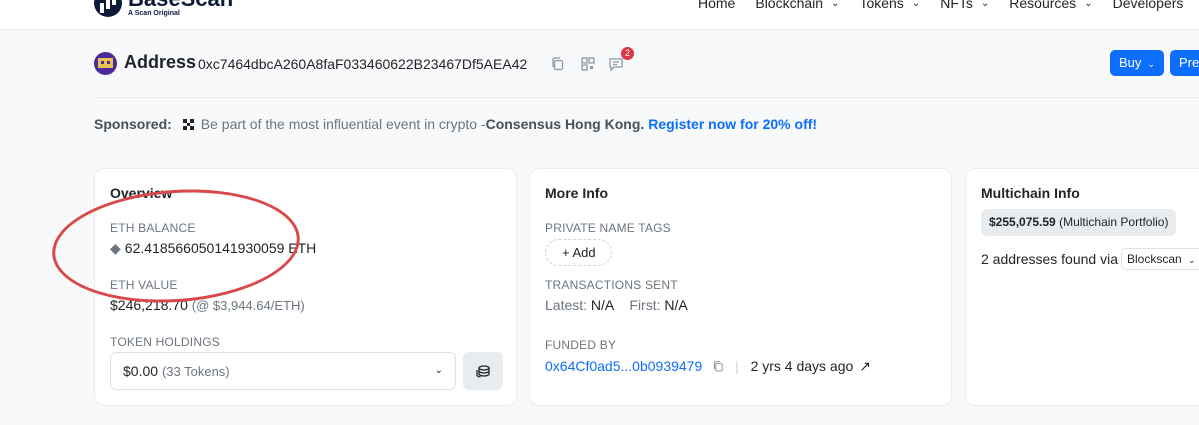 Image resolution: width=1199 pixels, height=425 pixels. I want to click on token-holdings-label: TOKEN HOLDINGS, so click(165, 342).